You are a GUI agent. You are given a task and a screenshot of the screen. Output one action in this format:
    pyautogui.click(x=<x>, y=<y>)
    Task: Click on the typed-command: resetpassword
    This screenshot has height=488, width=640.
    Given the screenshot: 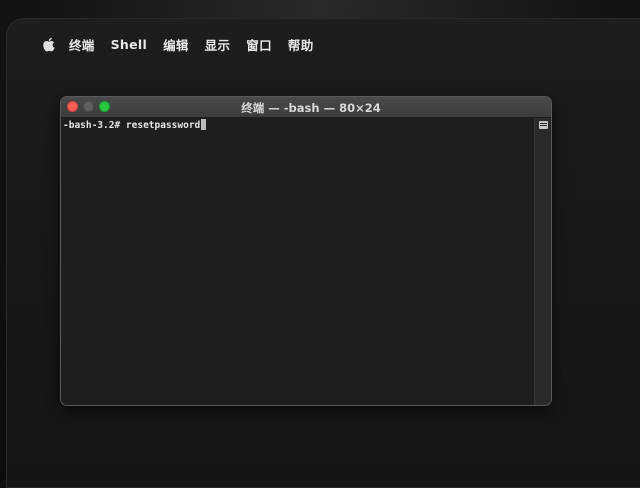 What is the action you would take?
    pyautogui.click(x=163, y=125)
    